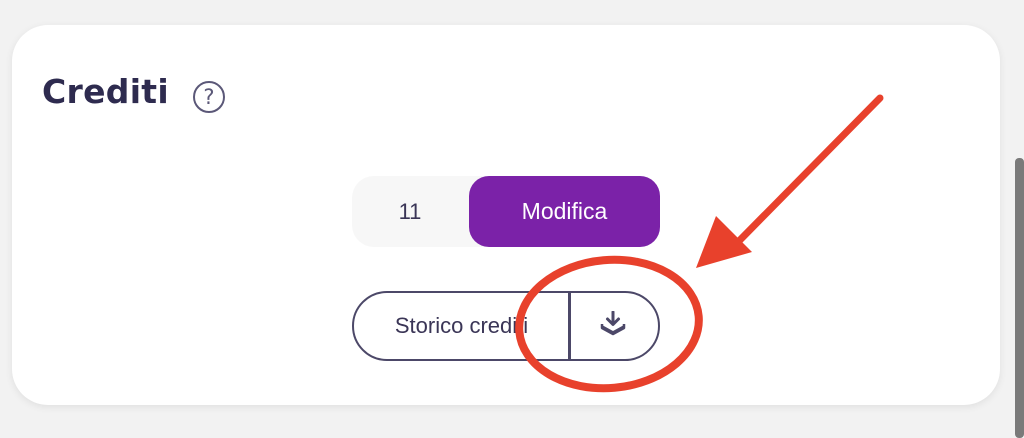  I want to click on page-title: Crediti, so click(105, 91).